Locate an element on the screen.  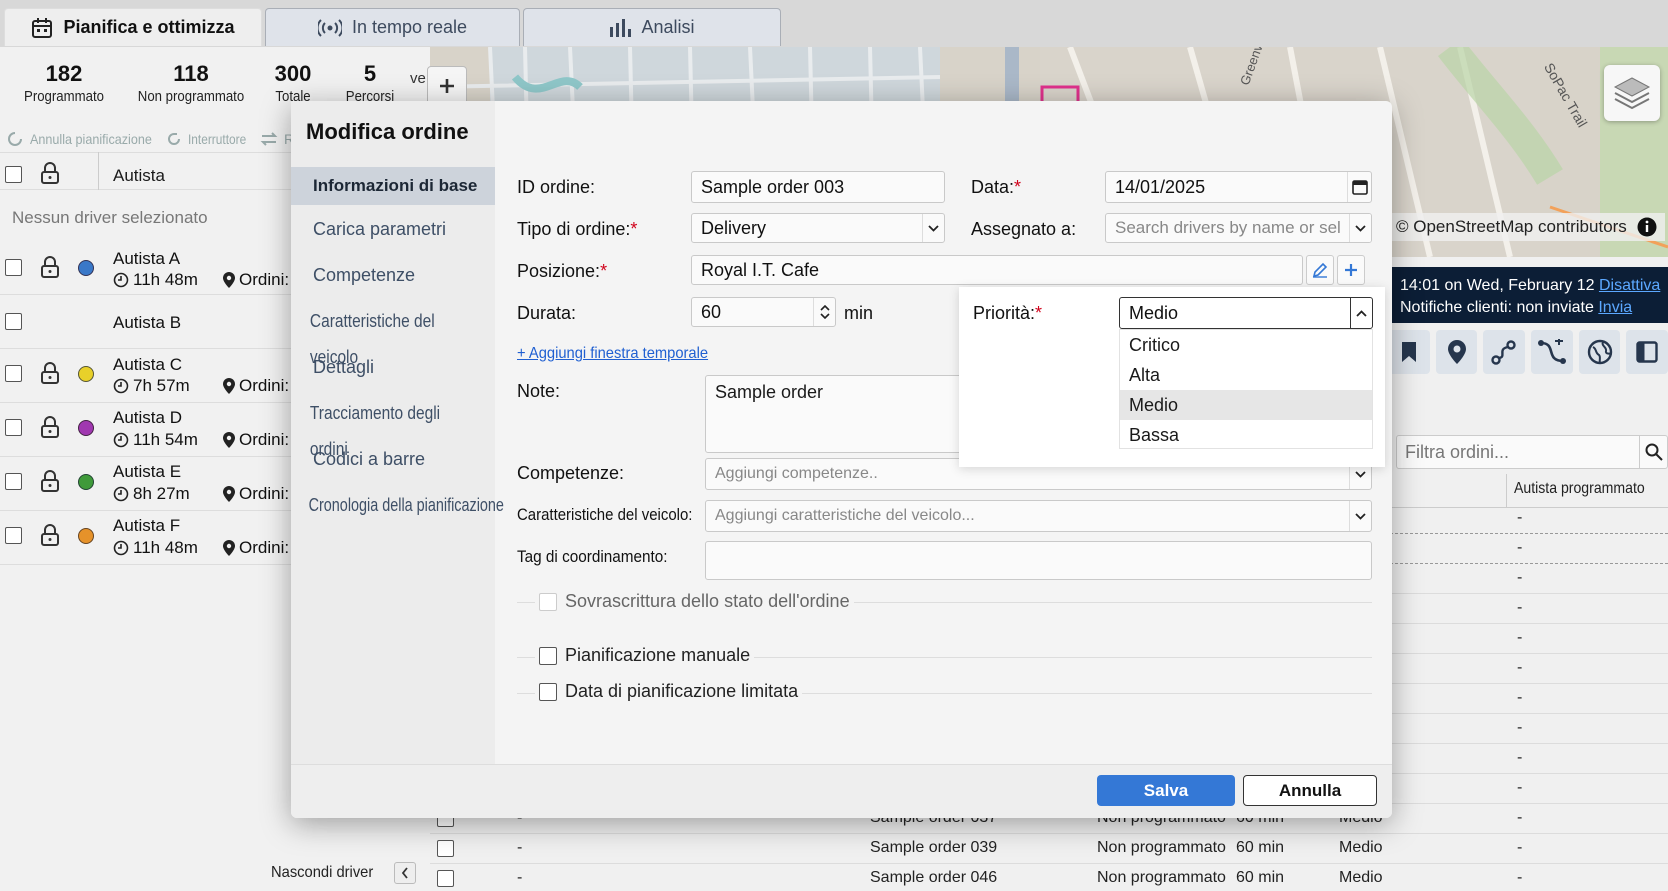
coordination-tag-input is located at coordinates (1038, 560).